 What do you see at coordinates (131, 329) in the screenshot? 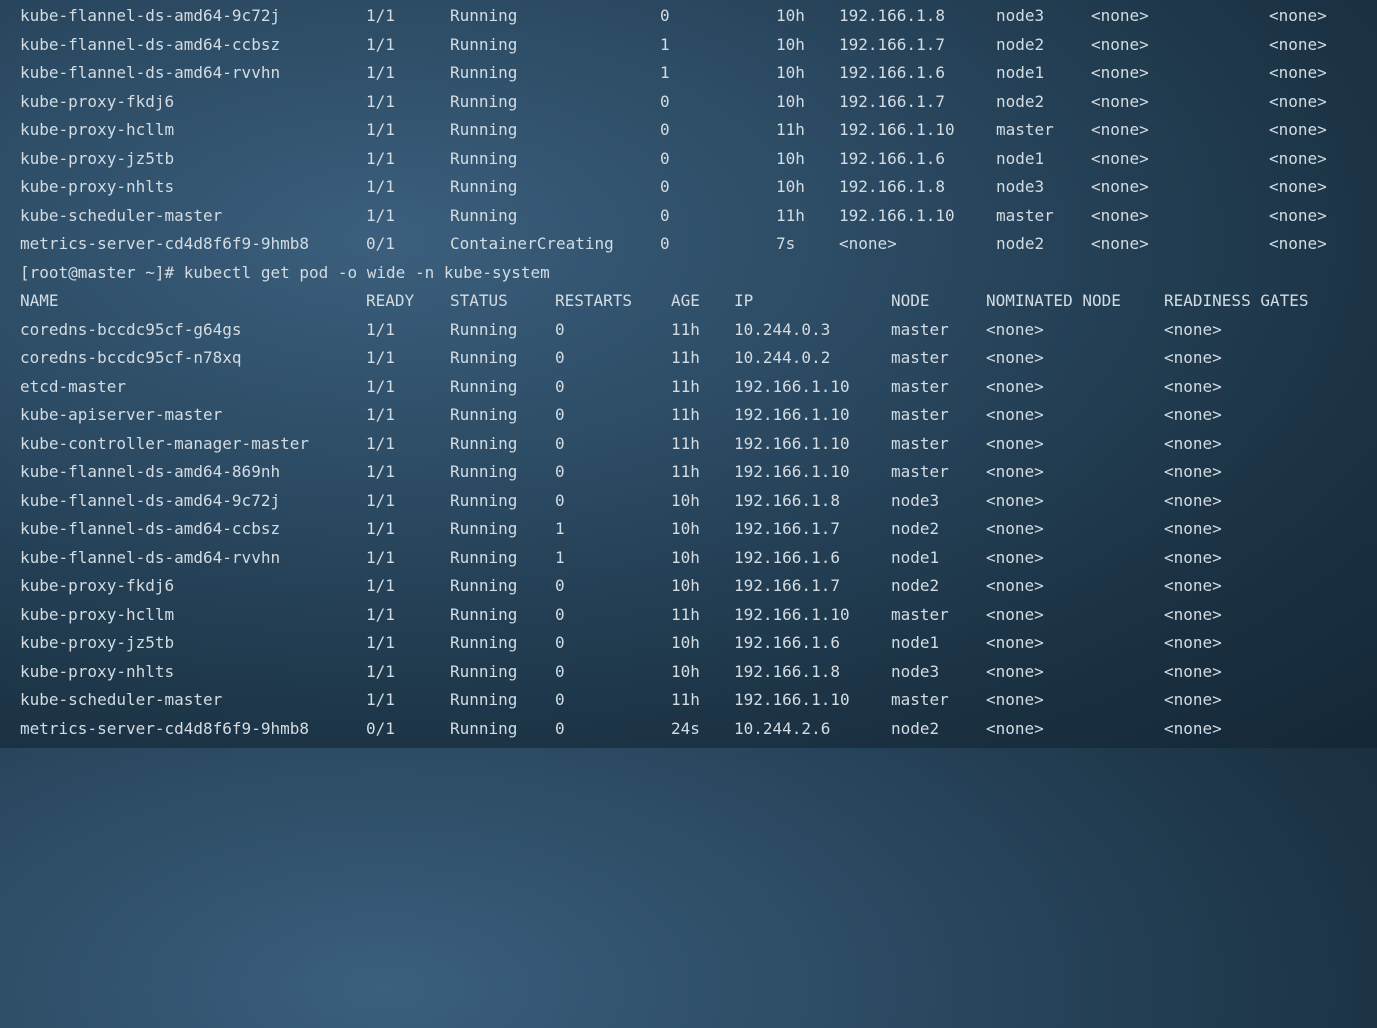
I see `pod-name: coredns-bccdc95cf-g64gs` at bounding box center [131, 329].